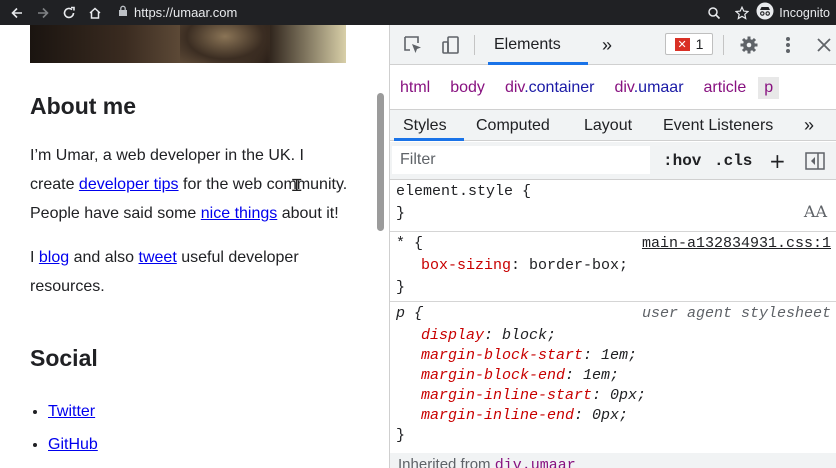  Describe the element at coordinates (742, 12) in the screenshot. I see `star-icon` at that location.